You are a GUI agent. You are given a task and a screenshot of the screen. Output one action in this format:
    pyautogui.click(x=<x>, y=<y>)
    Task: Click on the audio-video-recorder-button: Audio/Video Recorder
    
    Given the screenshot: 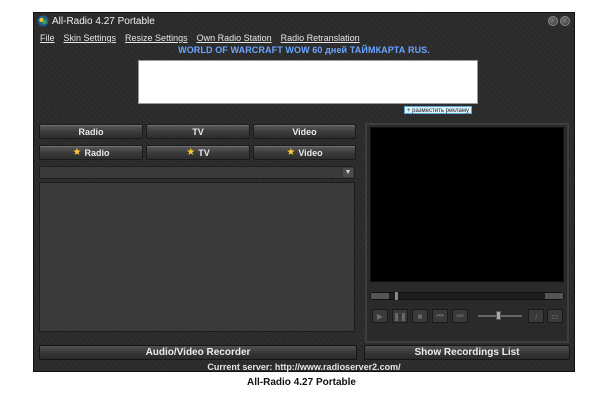 What is the action you would take?
    pyautogui.click(x=198, y=352)
    